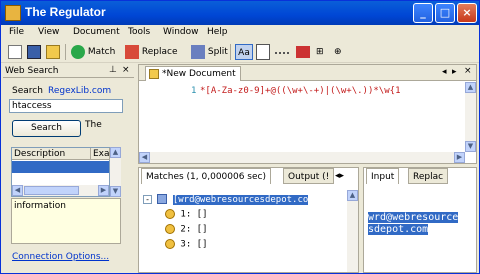  I want to click on input-line: wrd@webresource, so click(413, 217).